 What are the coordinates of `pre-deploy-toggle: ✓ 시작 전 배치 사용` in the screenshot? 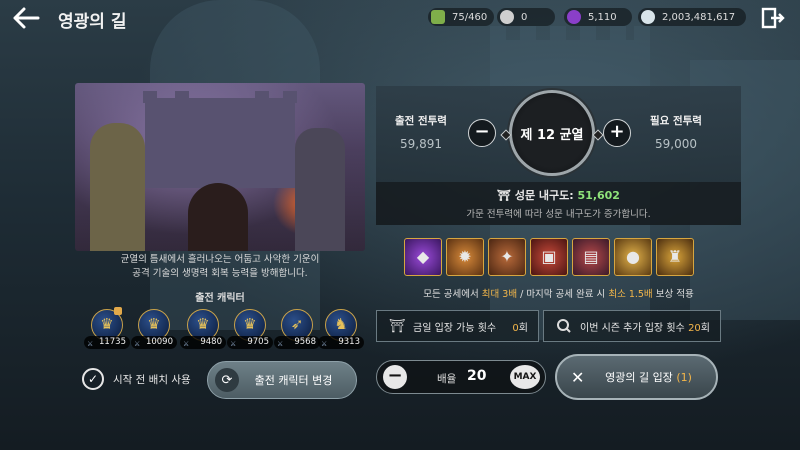 It's located at (136, 379).